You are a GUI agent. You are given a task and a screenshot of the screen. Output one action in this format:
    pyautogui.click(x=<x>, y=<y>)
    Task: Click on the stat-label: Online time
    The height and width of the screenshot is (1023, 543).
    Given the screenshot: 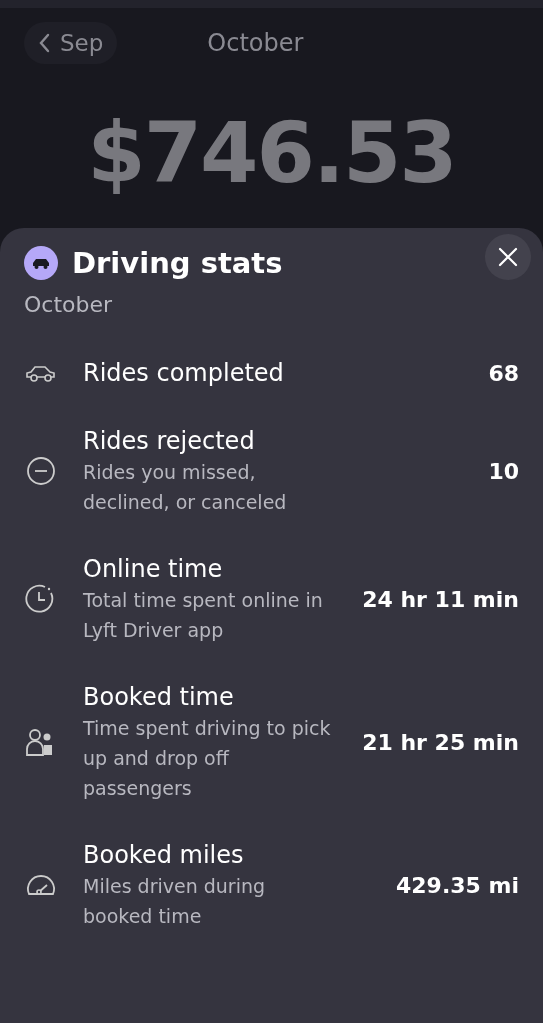 What is the action you would take?
    pyautogui.click(x=153, y=569)
    